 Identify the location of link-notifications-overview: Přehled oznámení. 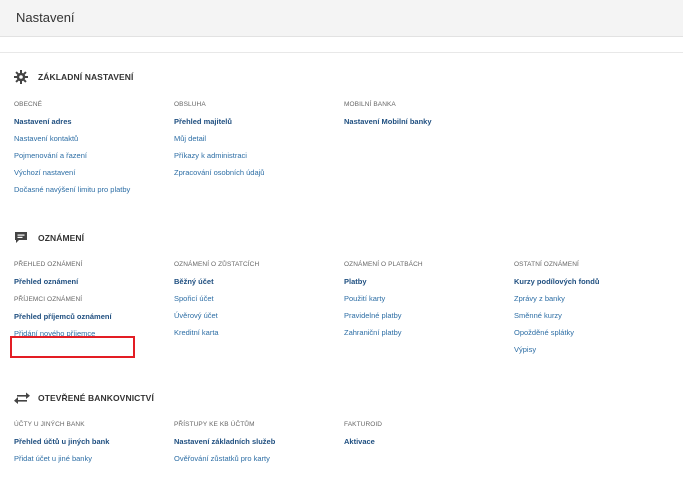
(94, 282).